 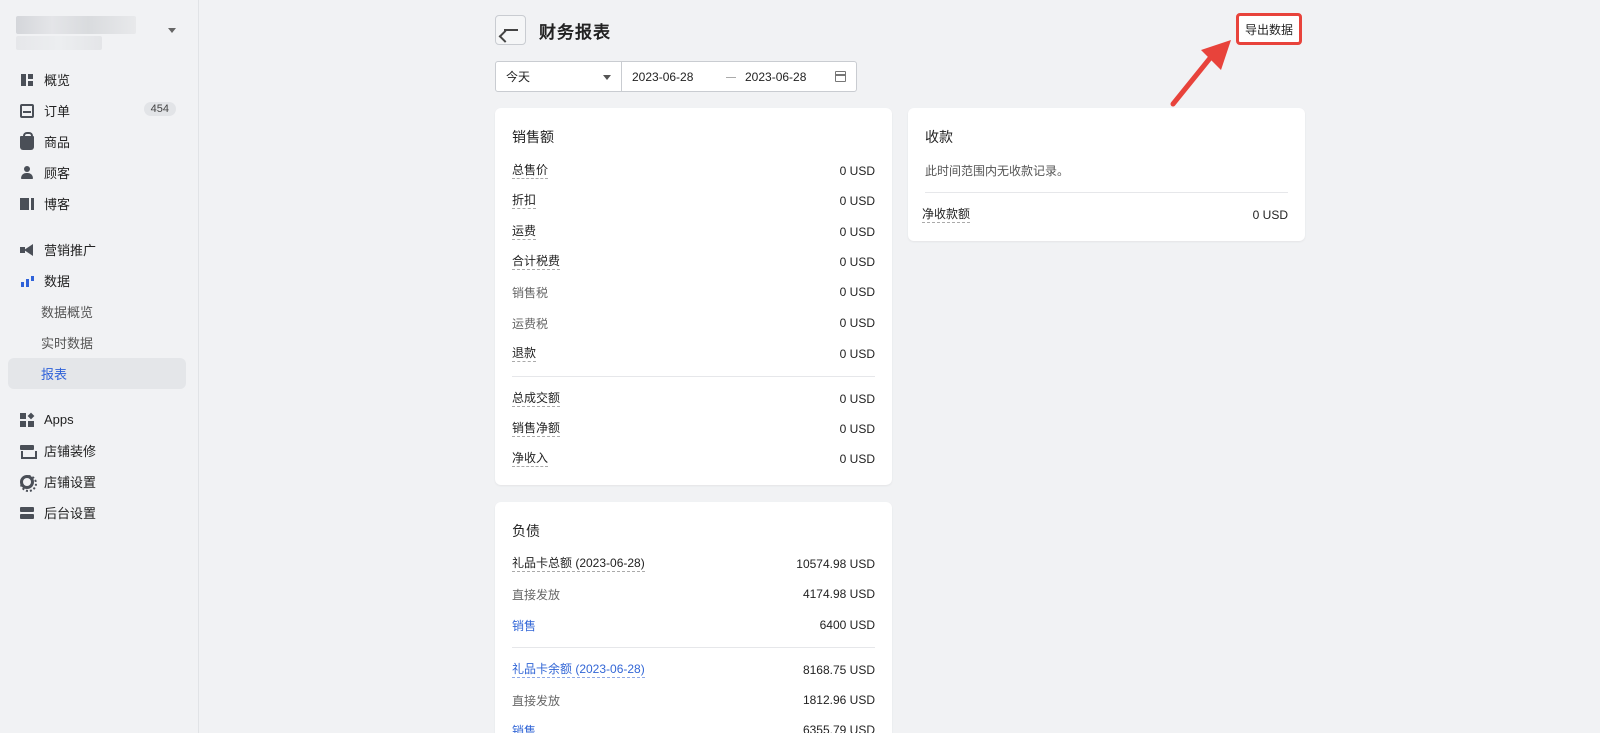 I want to click on sidebar-item-label: Apps, so click(x=59, y=419).